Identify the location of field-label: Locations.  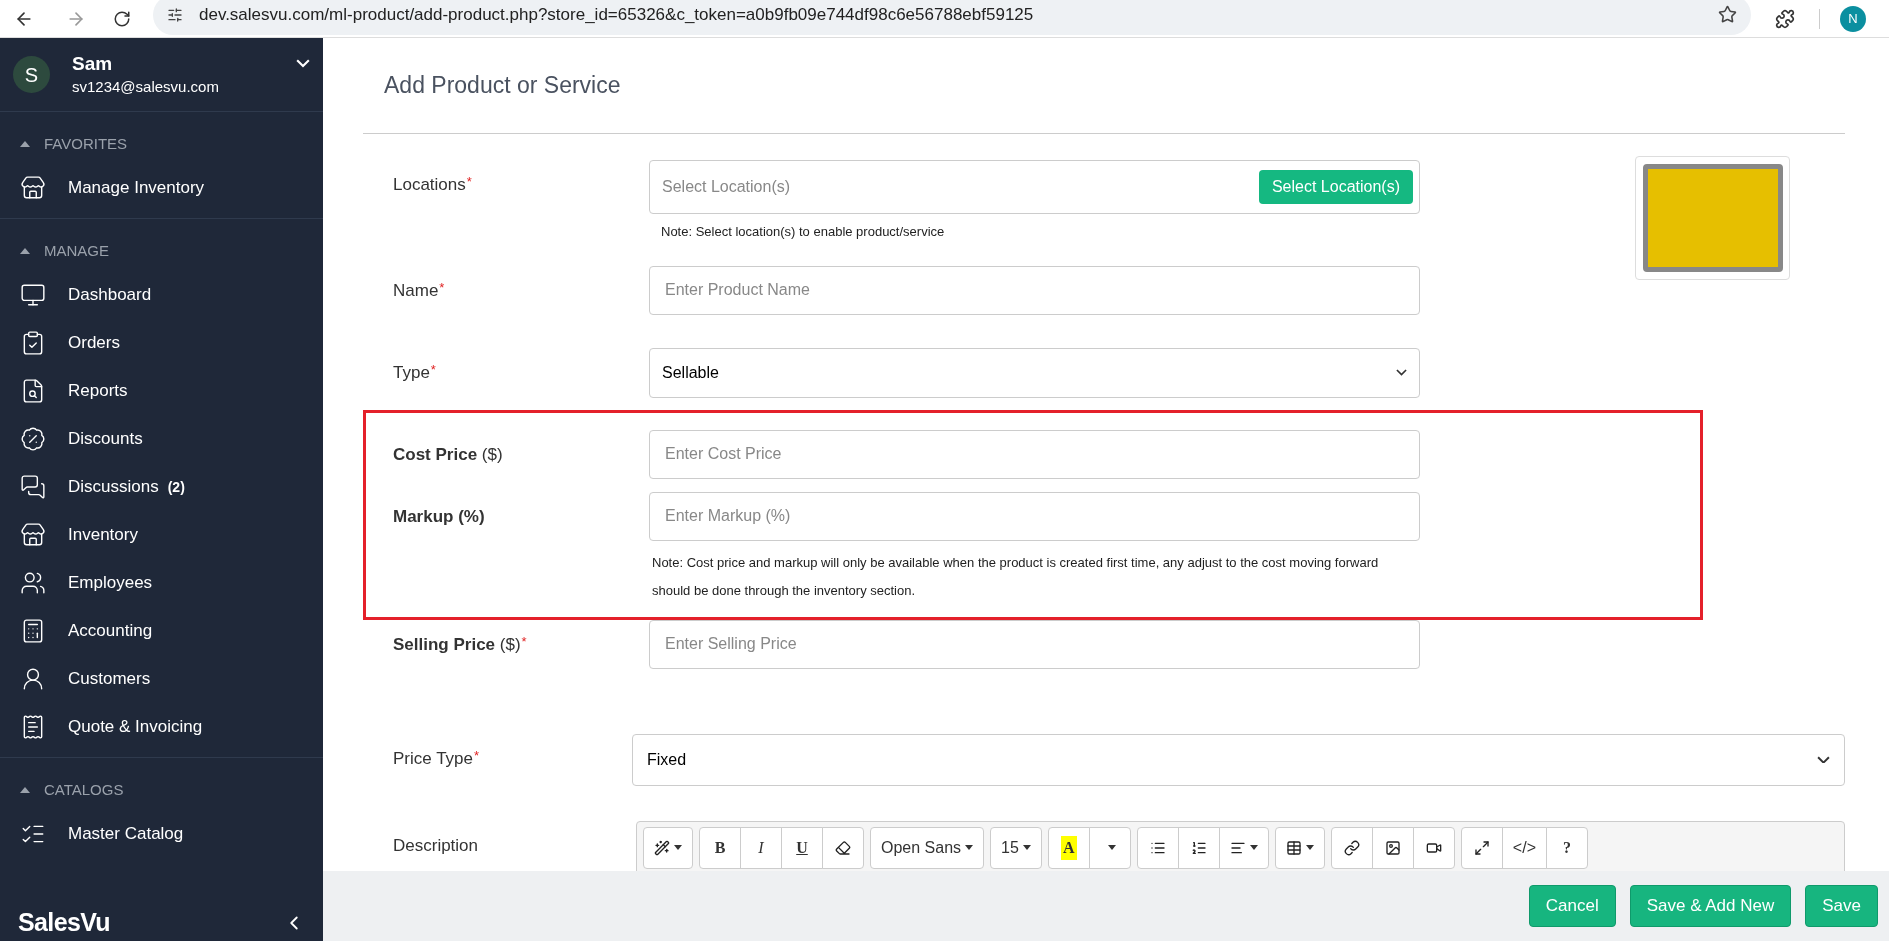
(429, 185).